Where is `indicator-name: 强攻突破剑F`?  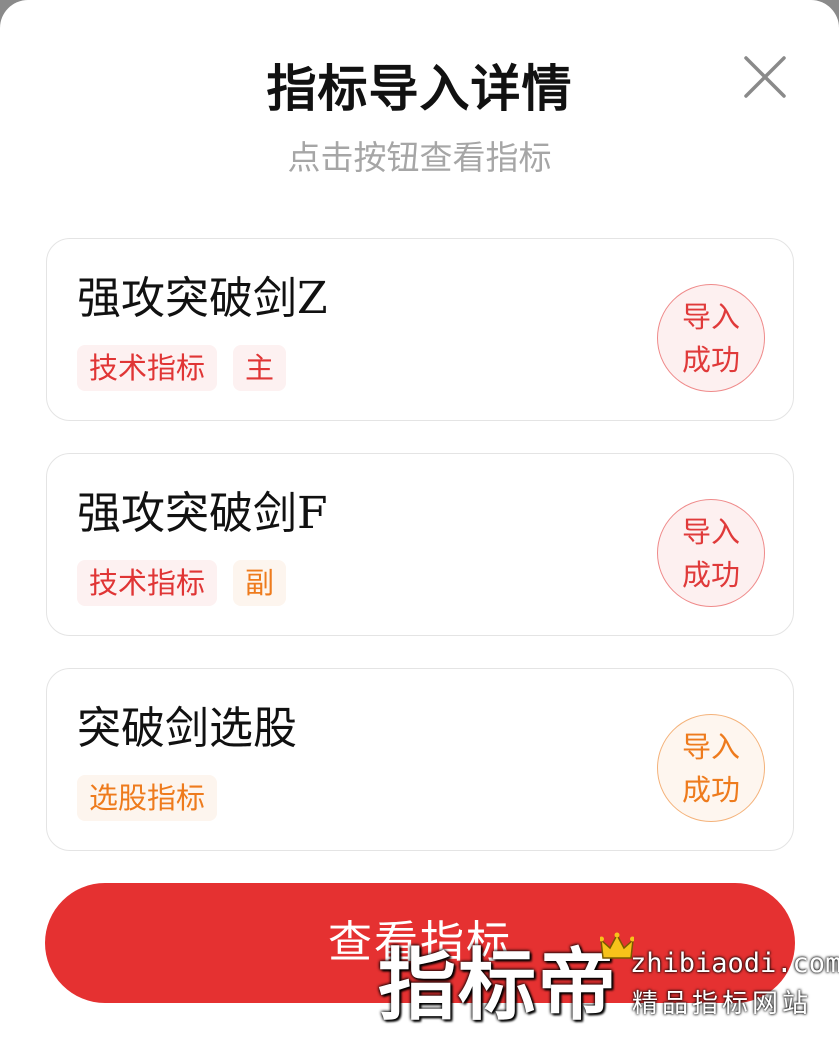 indicator-name: 强攻突破剑F is located at coordinates (202, 513).